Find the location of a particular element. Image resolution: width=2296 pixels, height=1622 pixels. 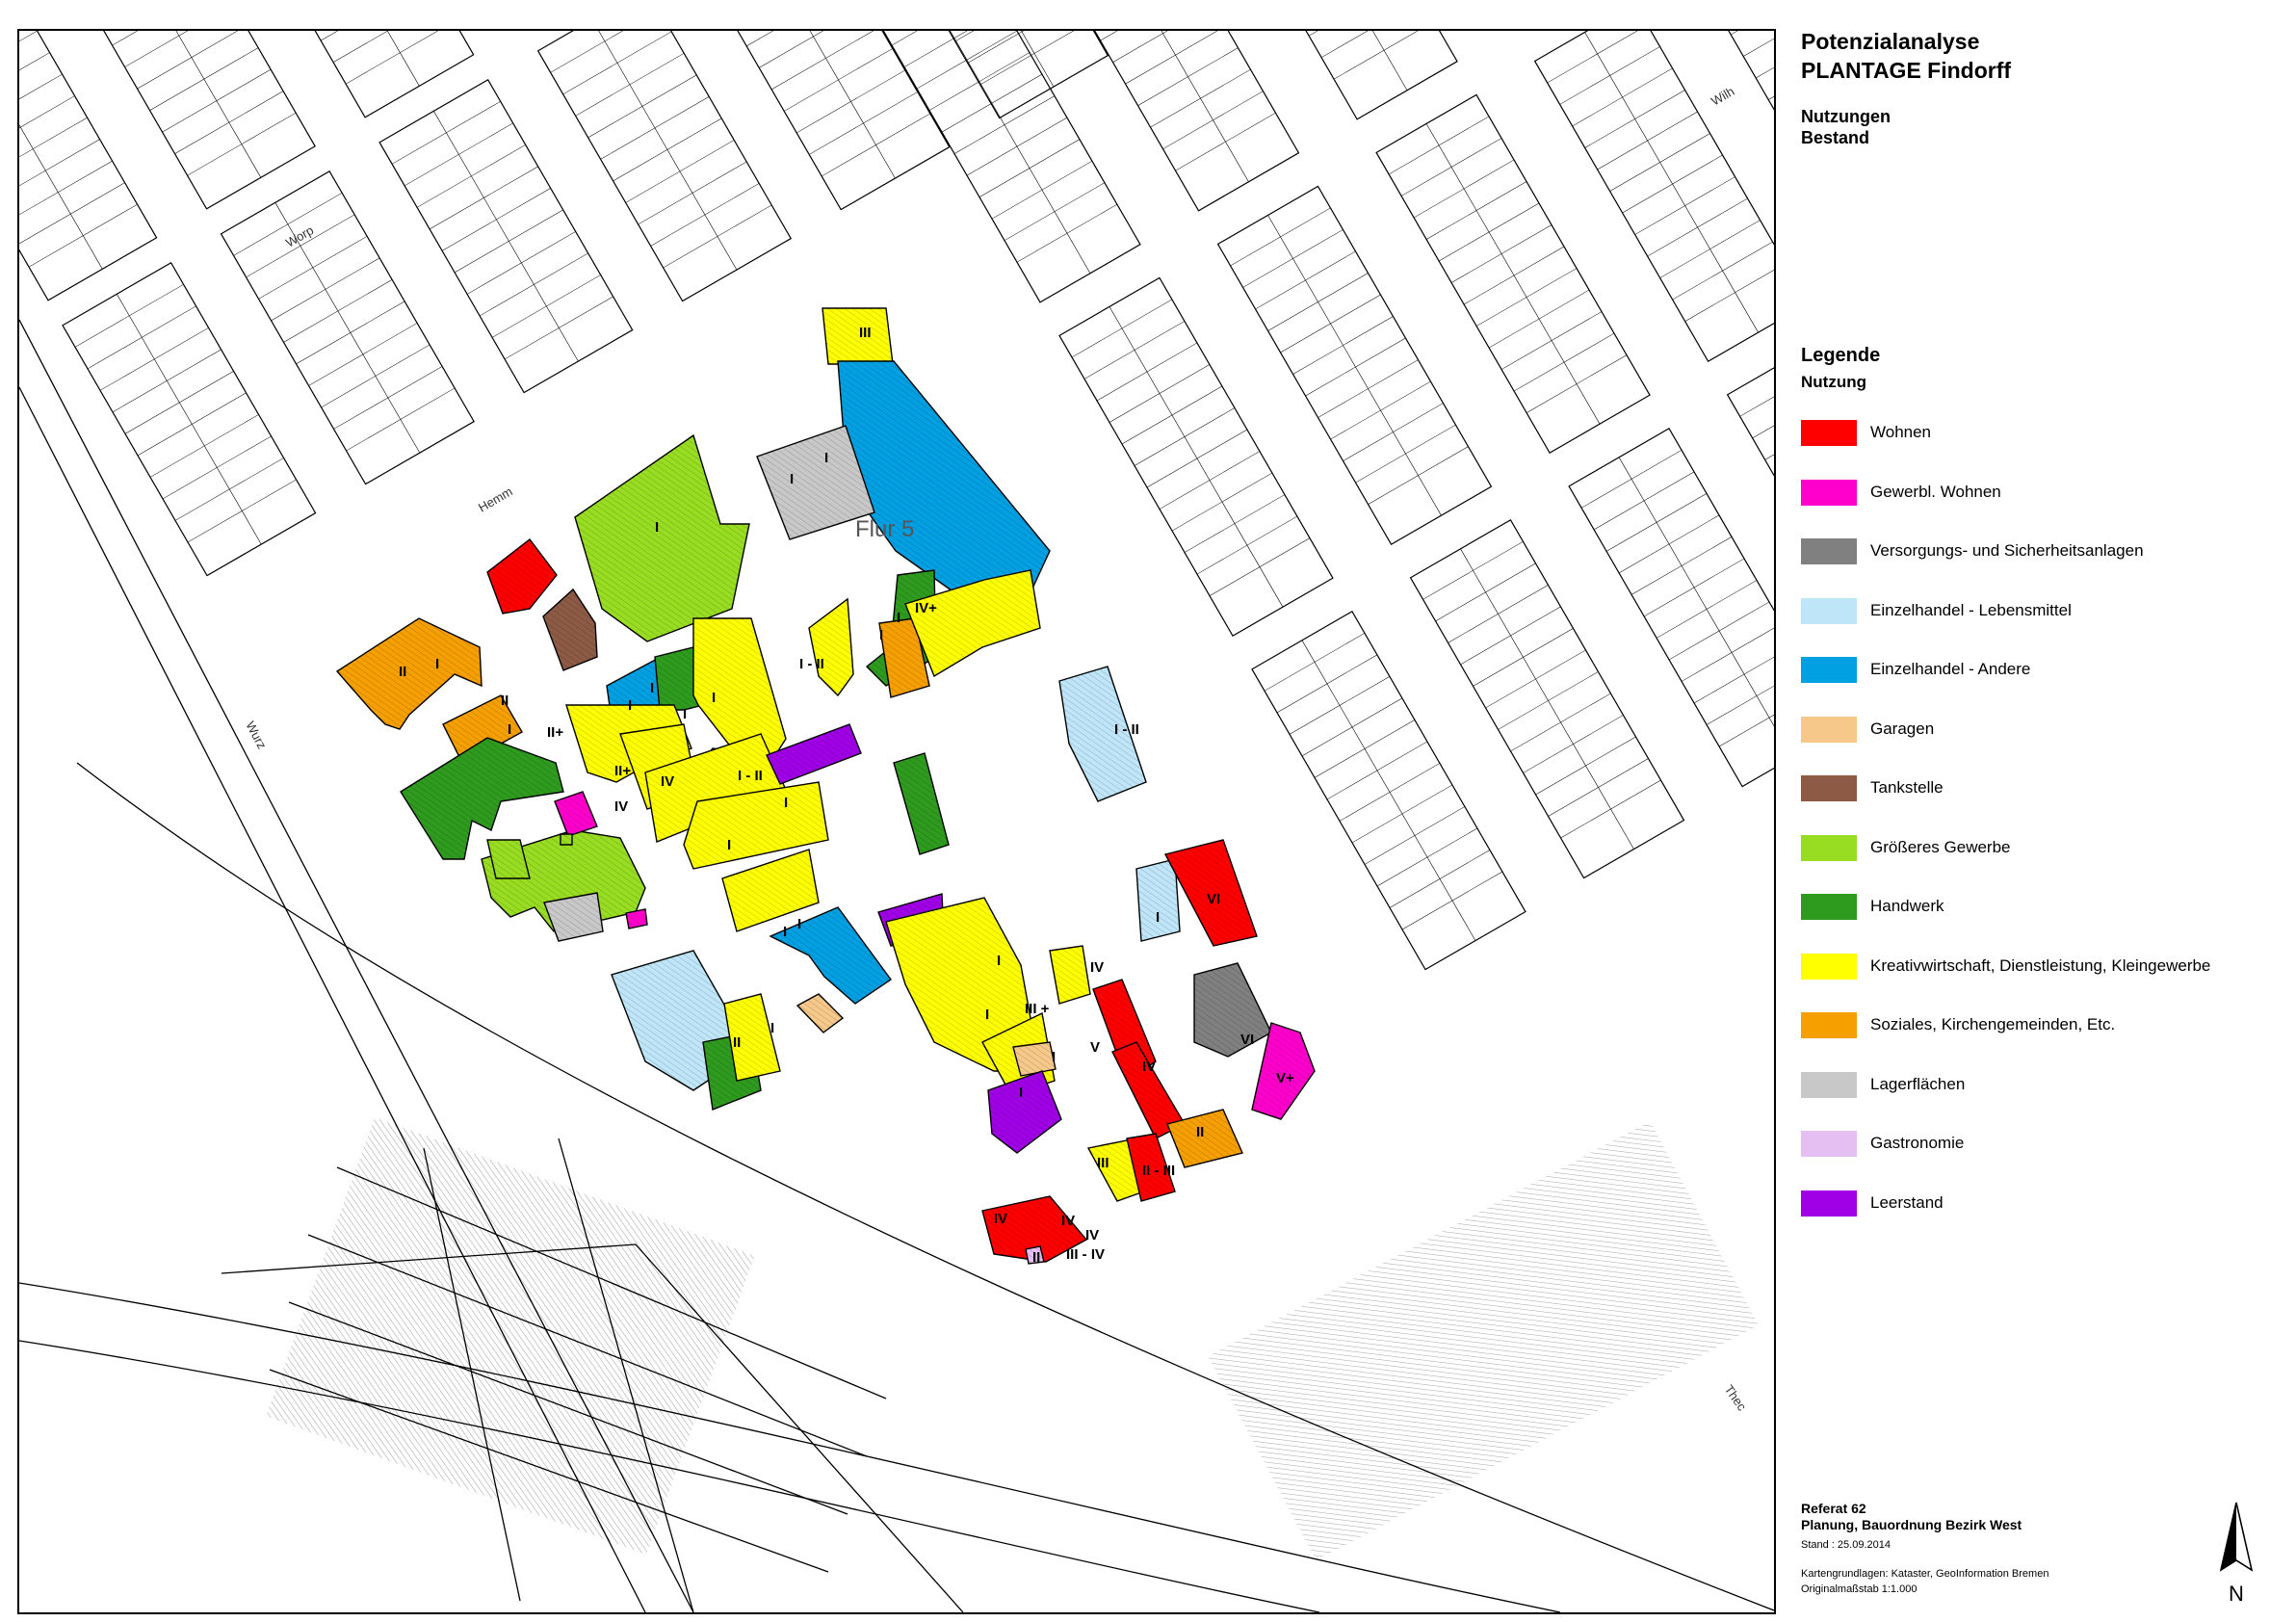

legend-label: Gastronomie is located at coordinates (1917, 1143).